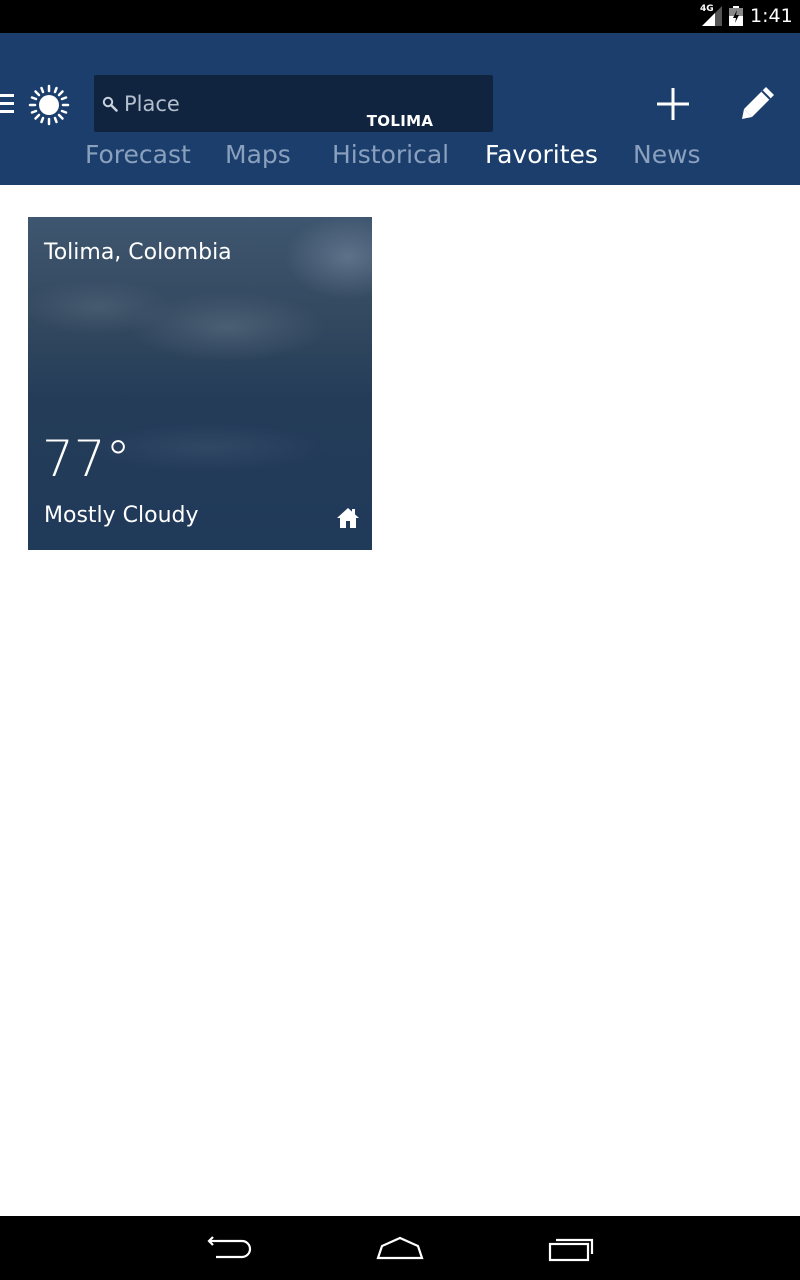 The width and height of the screenshot is (800, 1280). What do you see at coordinates (258, 154) in the screenshot?
I see `tab-maps: Maps` at bounding box center [258, 154].